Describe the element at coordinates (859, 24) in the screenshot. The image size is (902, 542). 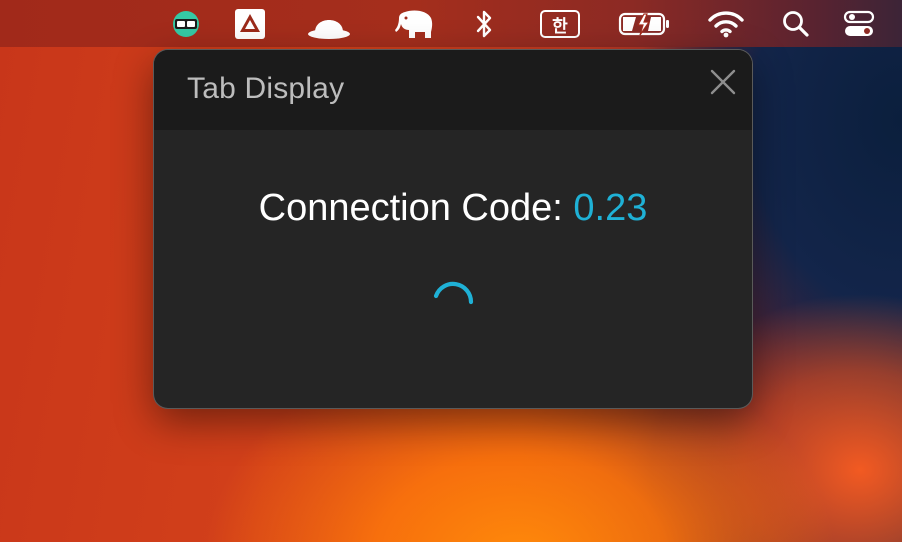
I see `control-center-icon` at that location.